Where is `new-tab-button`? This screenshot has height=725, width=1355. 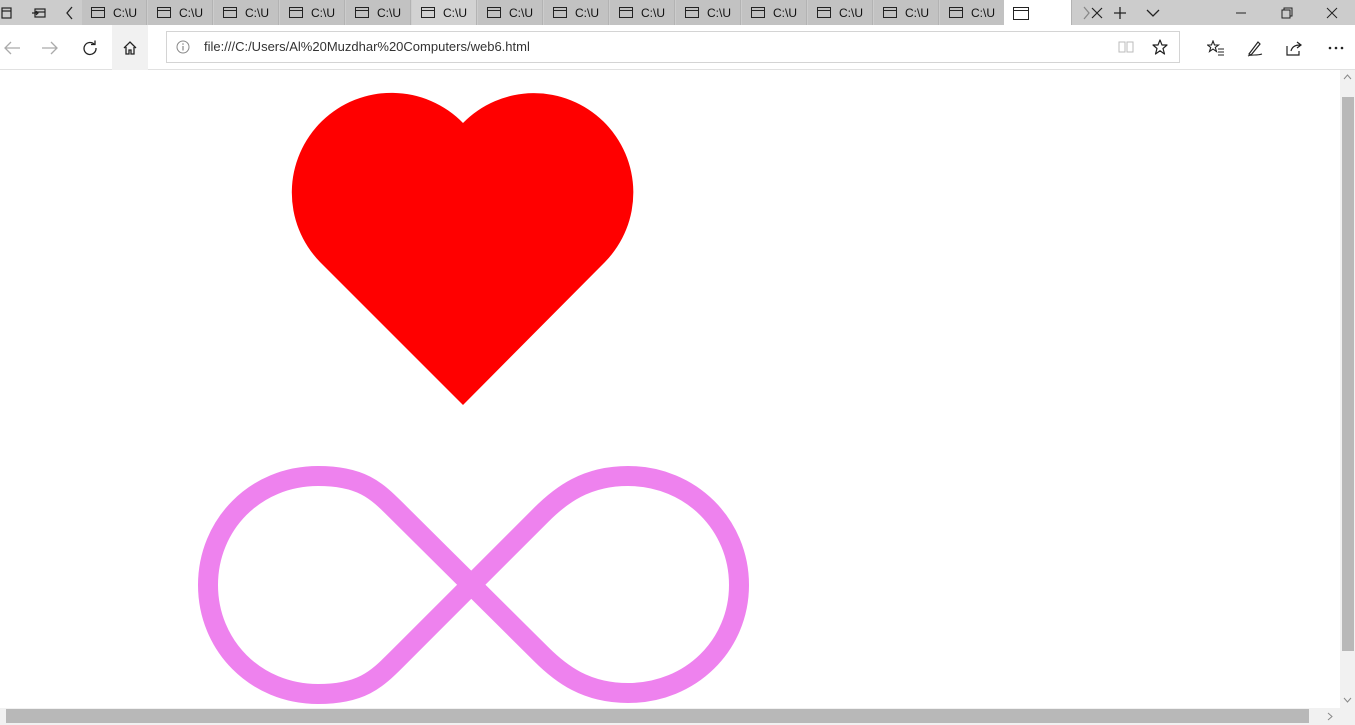 new-tab-button is located at coordinates (1120, 12).